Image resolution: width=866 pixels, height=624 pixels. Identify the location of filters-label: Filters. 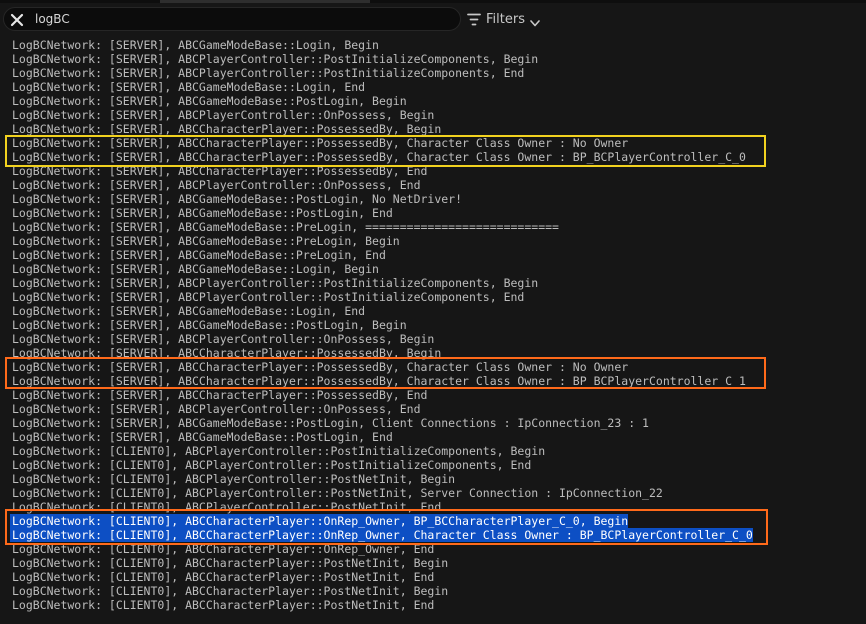
(505, 19).